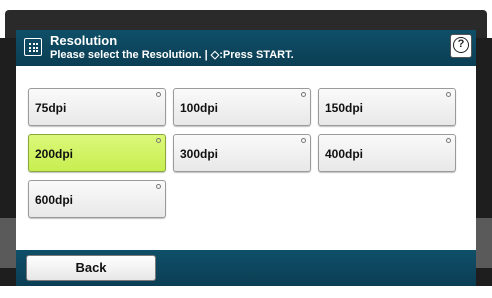  I want to click on help-icon: ?, so click(461, 45).